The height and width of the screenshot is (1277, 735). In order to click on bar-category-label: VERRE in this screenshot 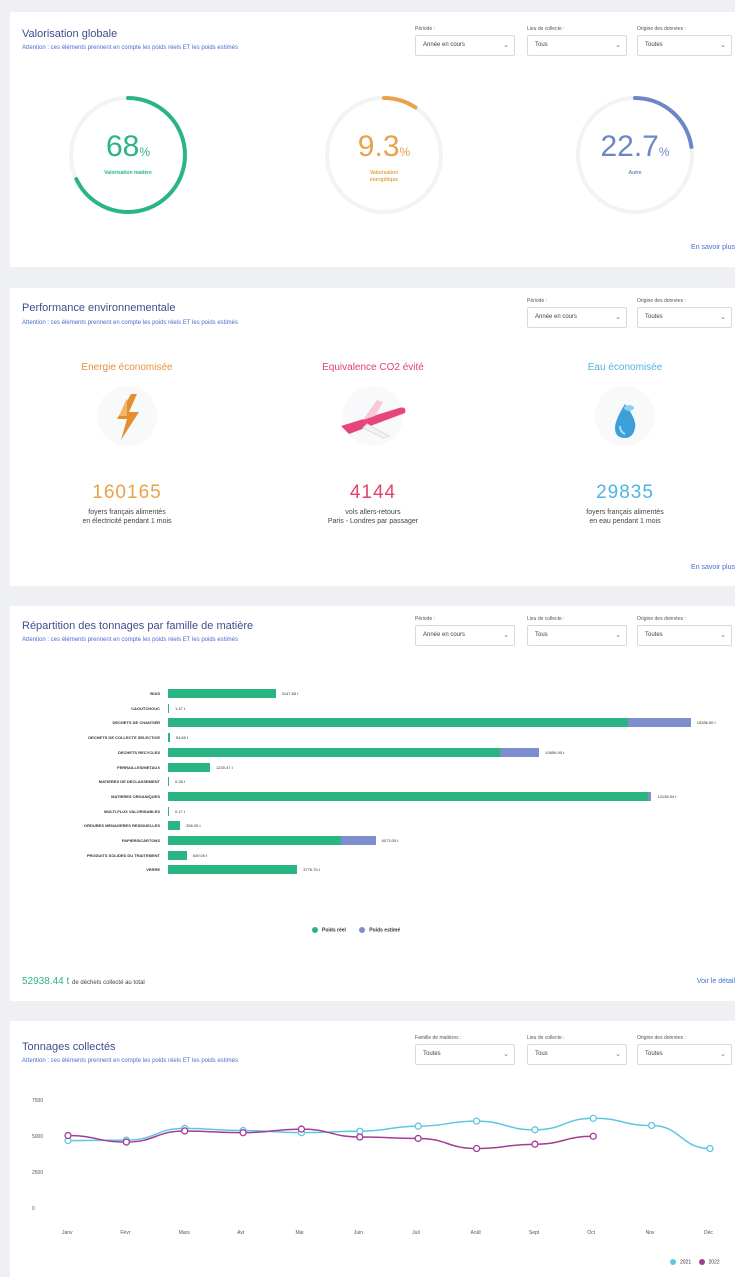, I will do `click(153, 870)`.